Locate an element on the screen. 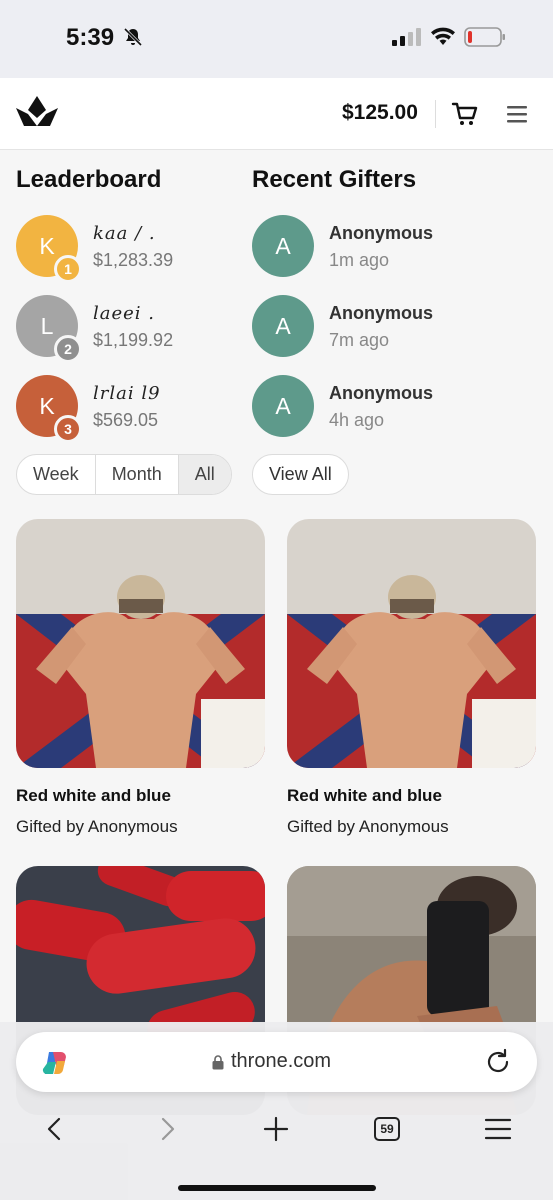 The image size is (553, 1200). recent-gifters-title: Recent Gifters is located at coordinates (334, 179).